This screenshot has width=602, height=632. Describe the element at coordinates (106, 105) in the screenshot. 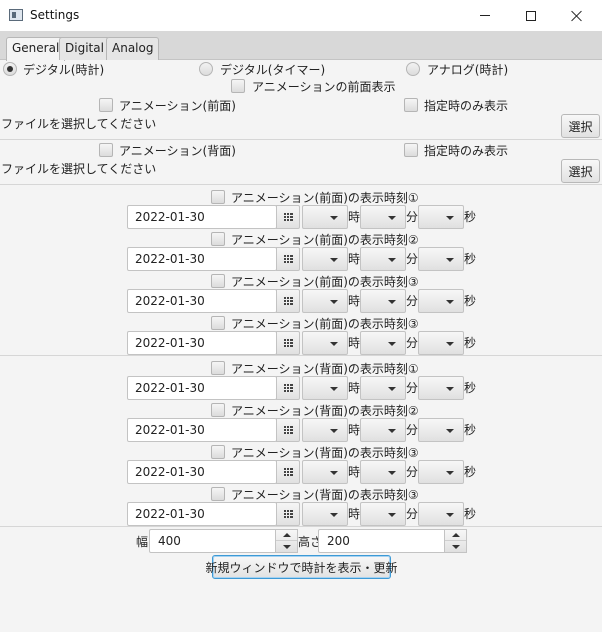

I see `front-anim-checkbox` at that location.